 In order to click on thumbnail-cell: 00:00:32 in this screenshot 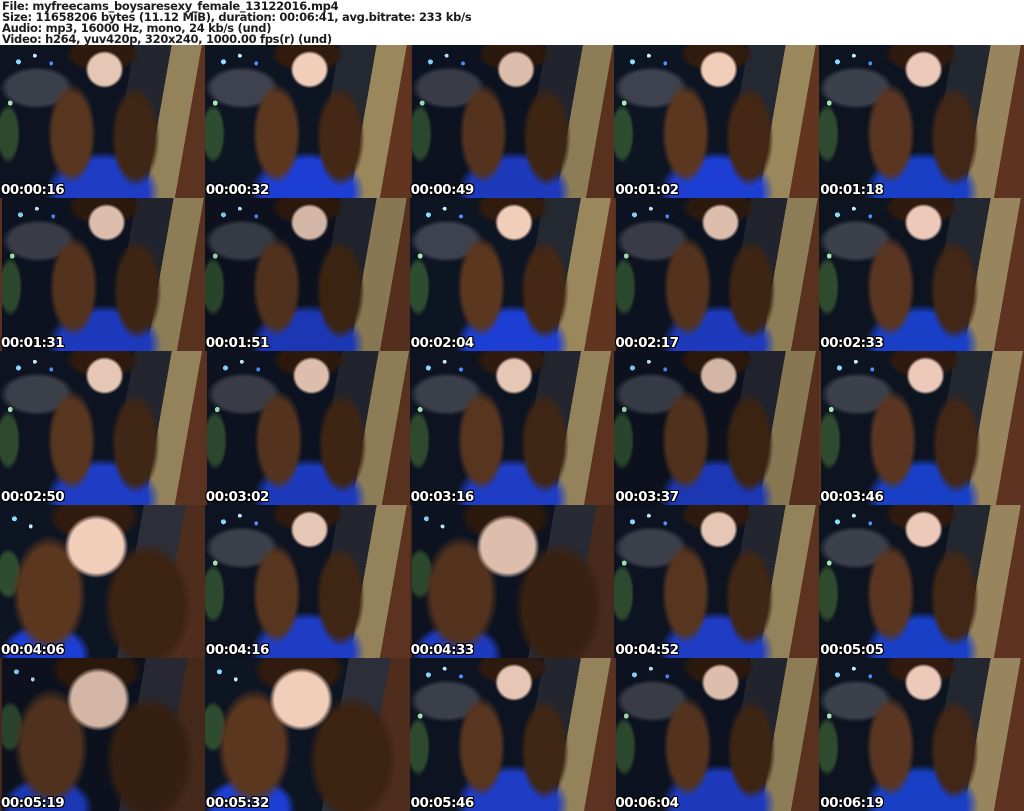, I will do `click(307, 122)`.